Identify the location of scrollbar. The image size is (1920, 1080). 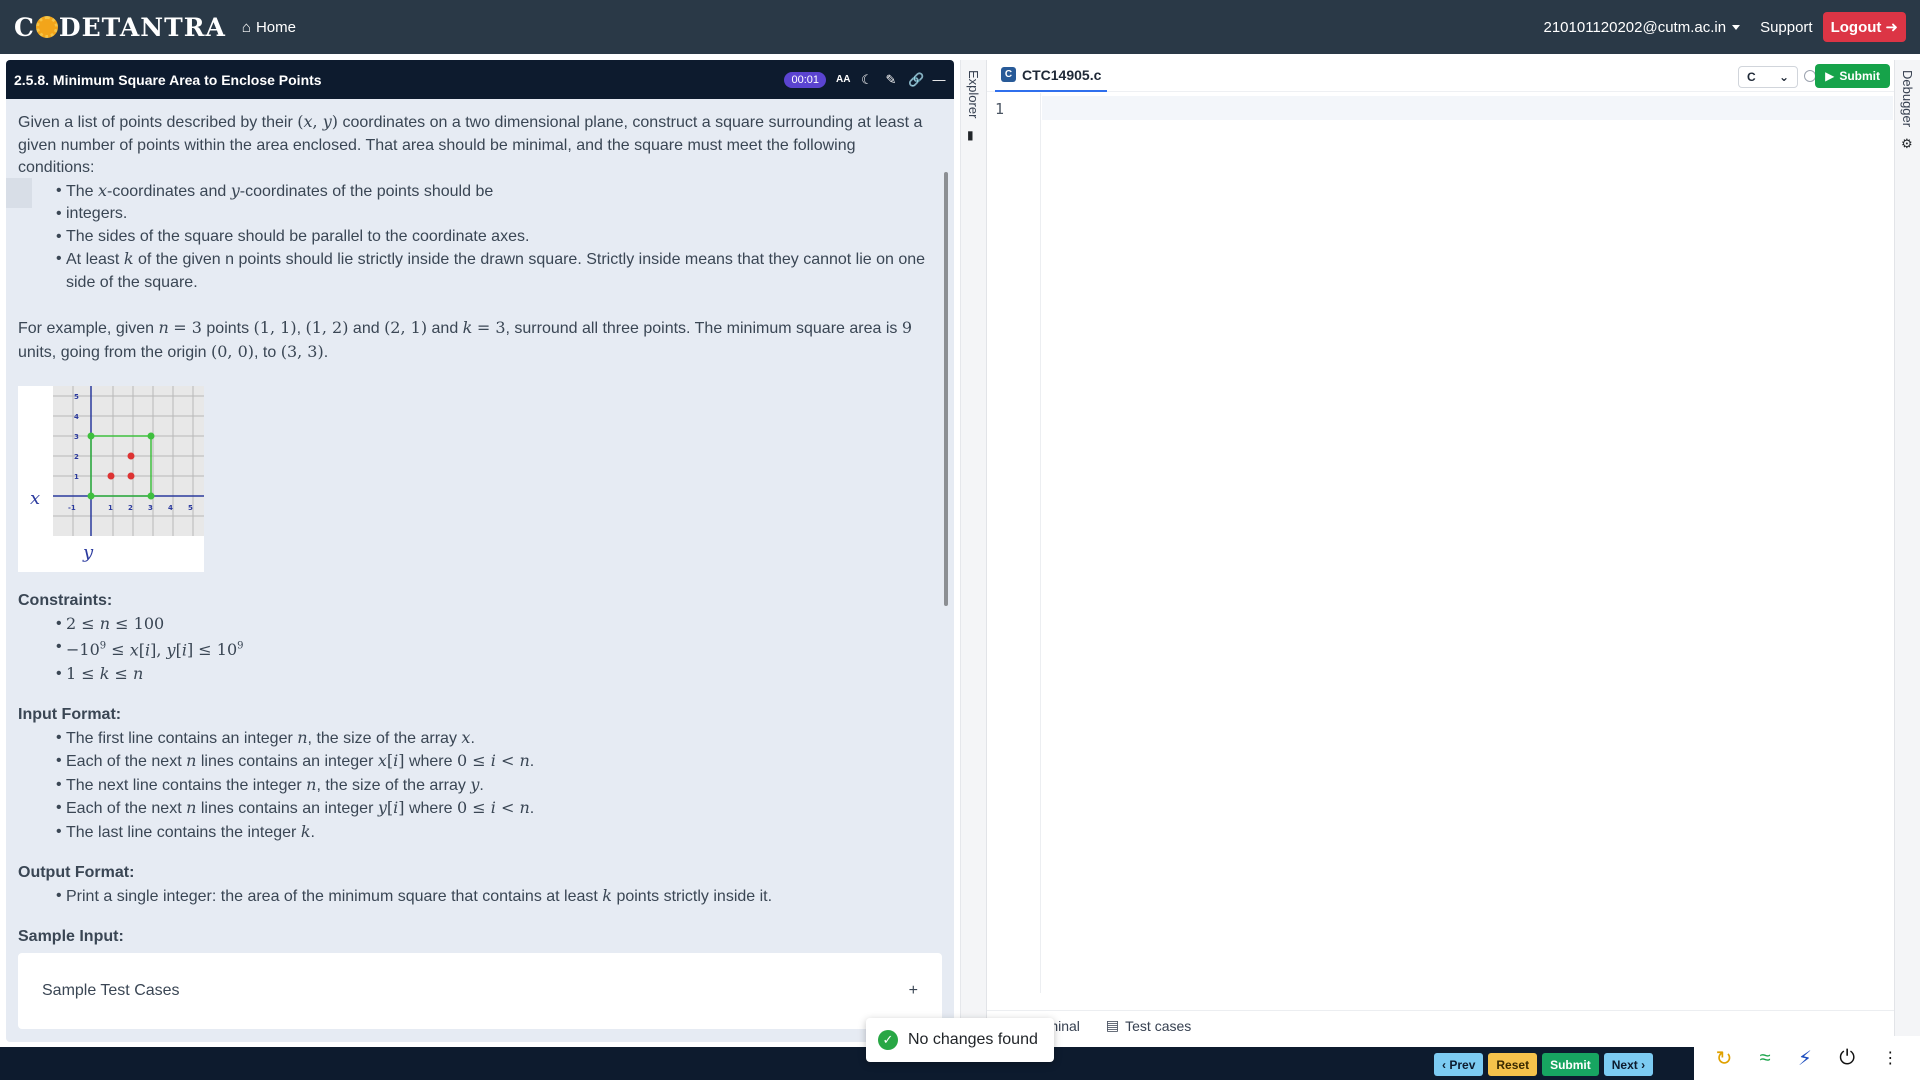
(946, 389).